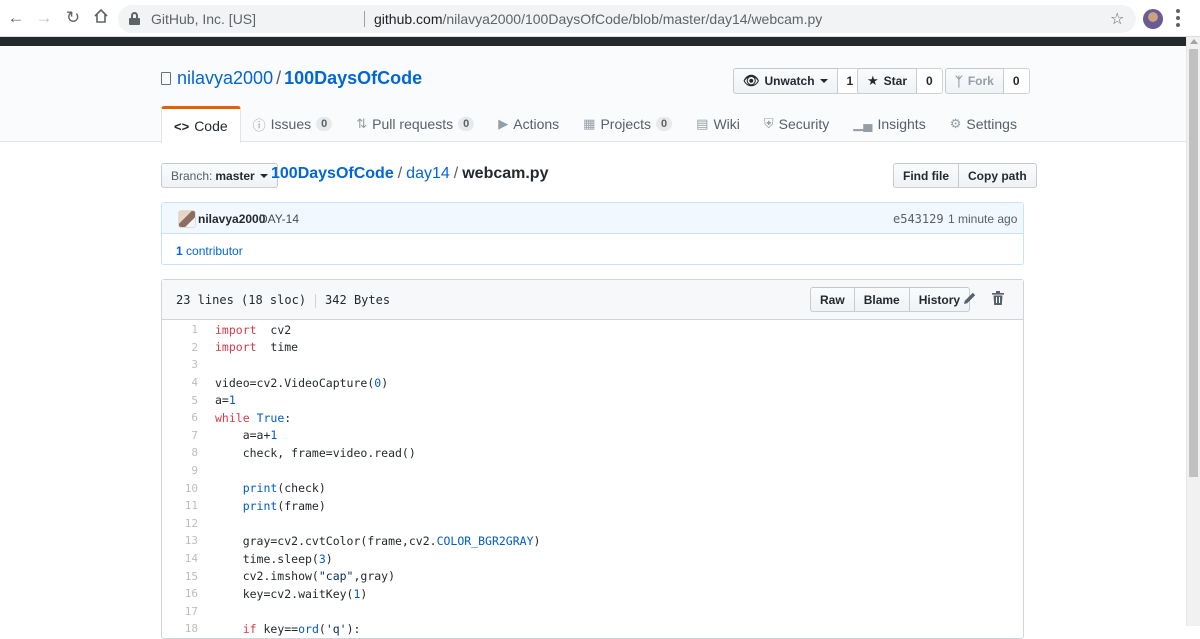  I want to click on line-number: 13, so click(180, 540).